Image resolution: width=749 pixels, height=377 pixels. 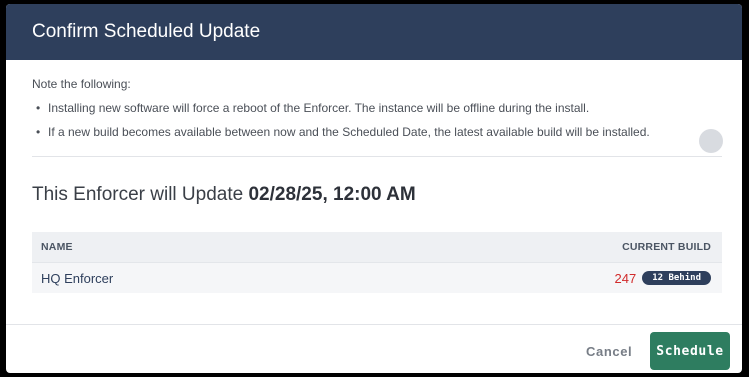 I want to click on cancel-button: Cancel, so click(x=609, y=352).